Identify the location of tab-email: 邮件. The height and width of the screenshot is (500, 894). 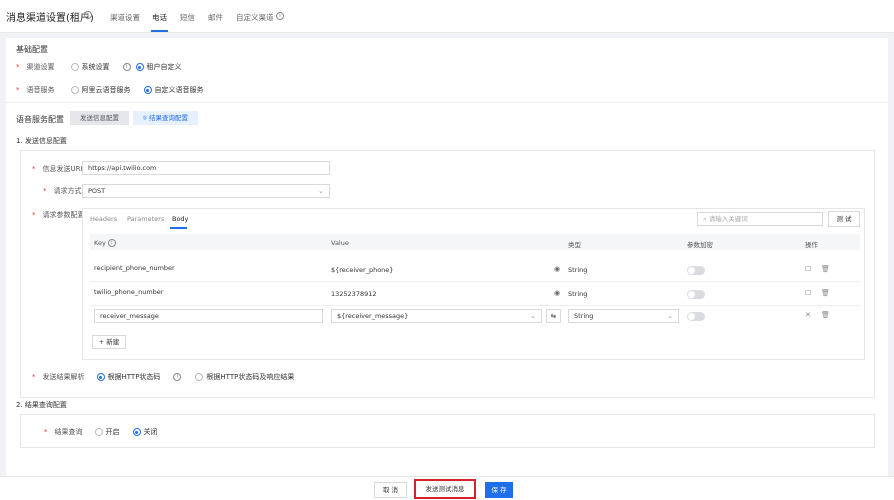
(215, 17).